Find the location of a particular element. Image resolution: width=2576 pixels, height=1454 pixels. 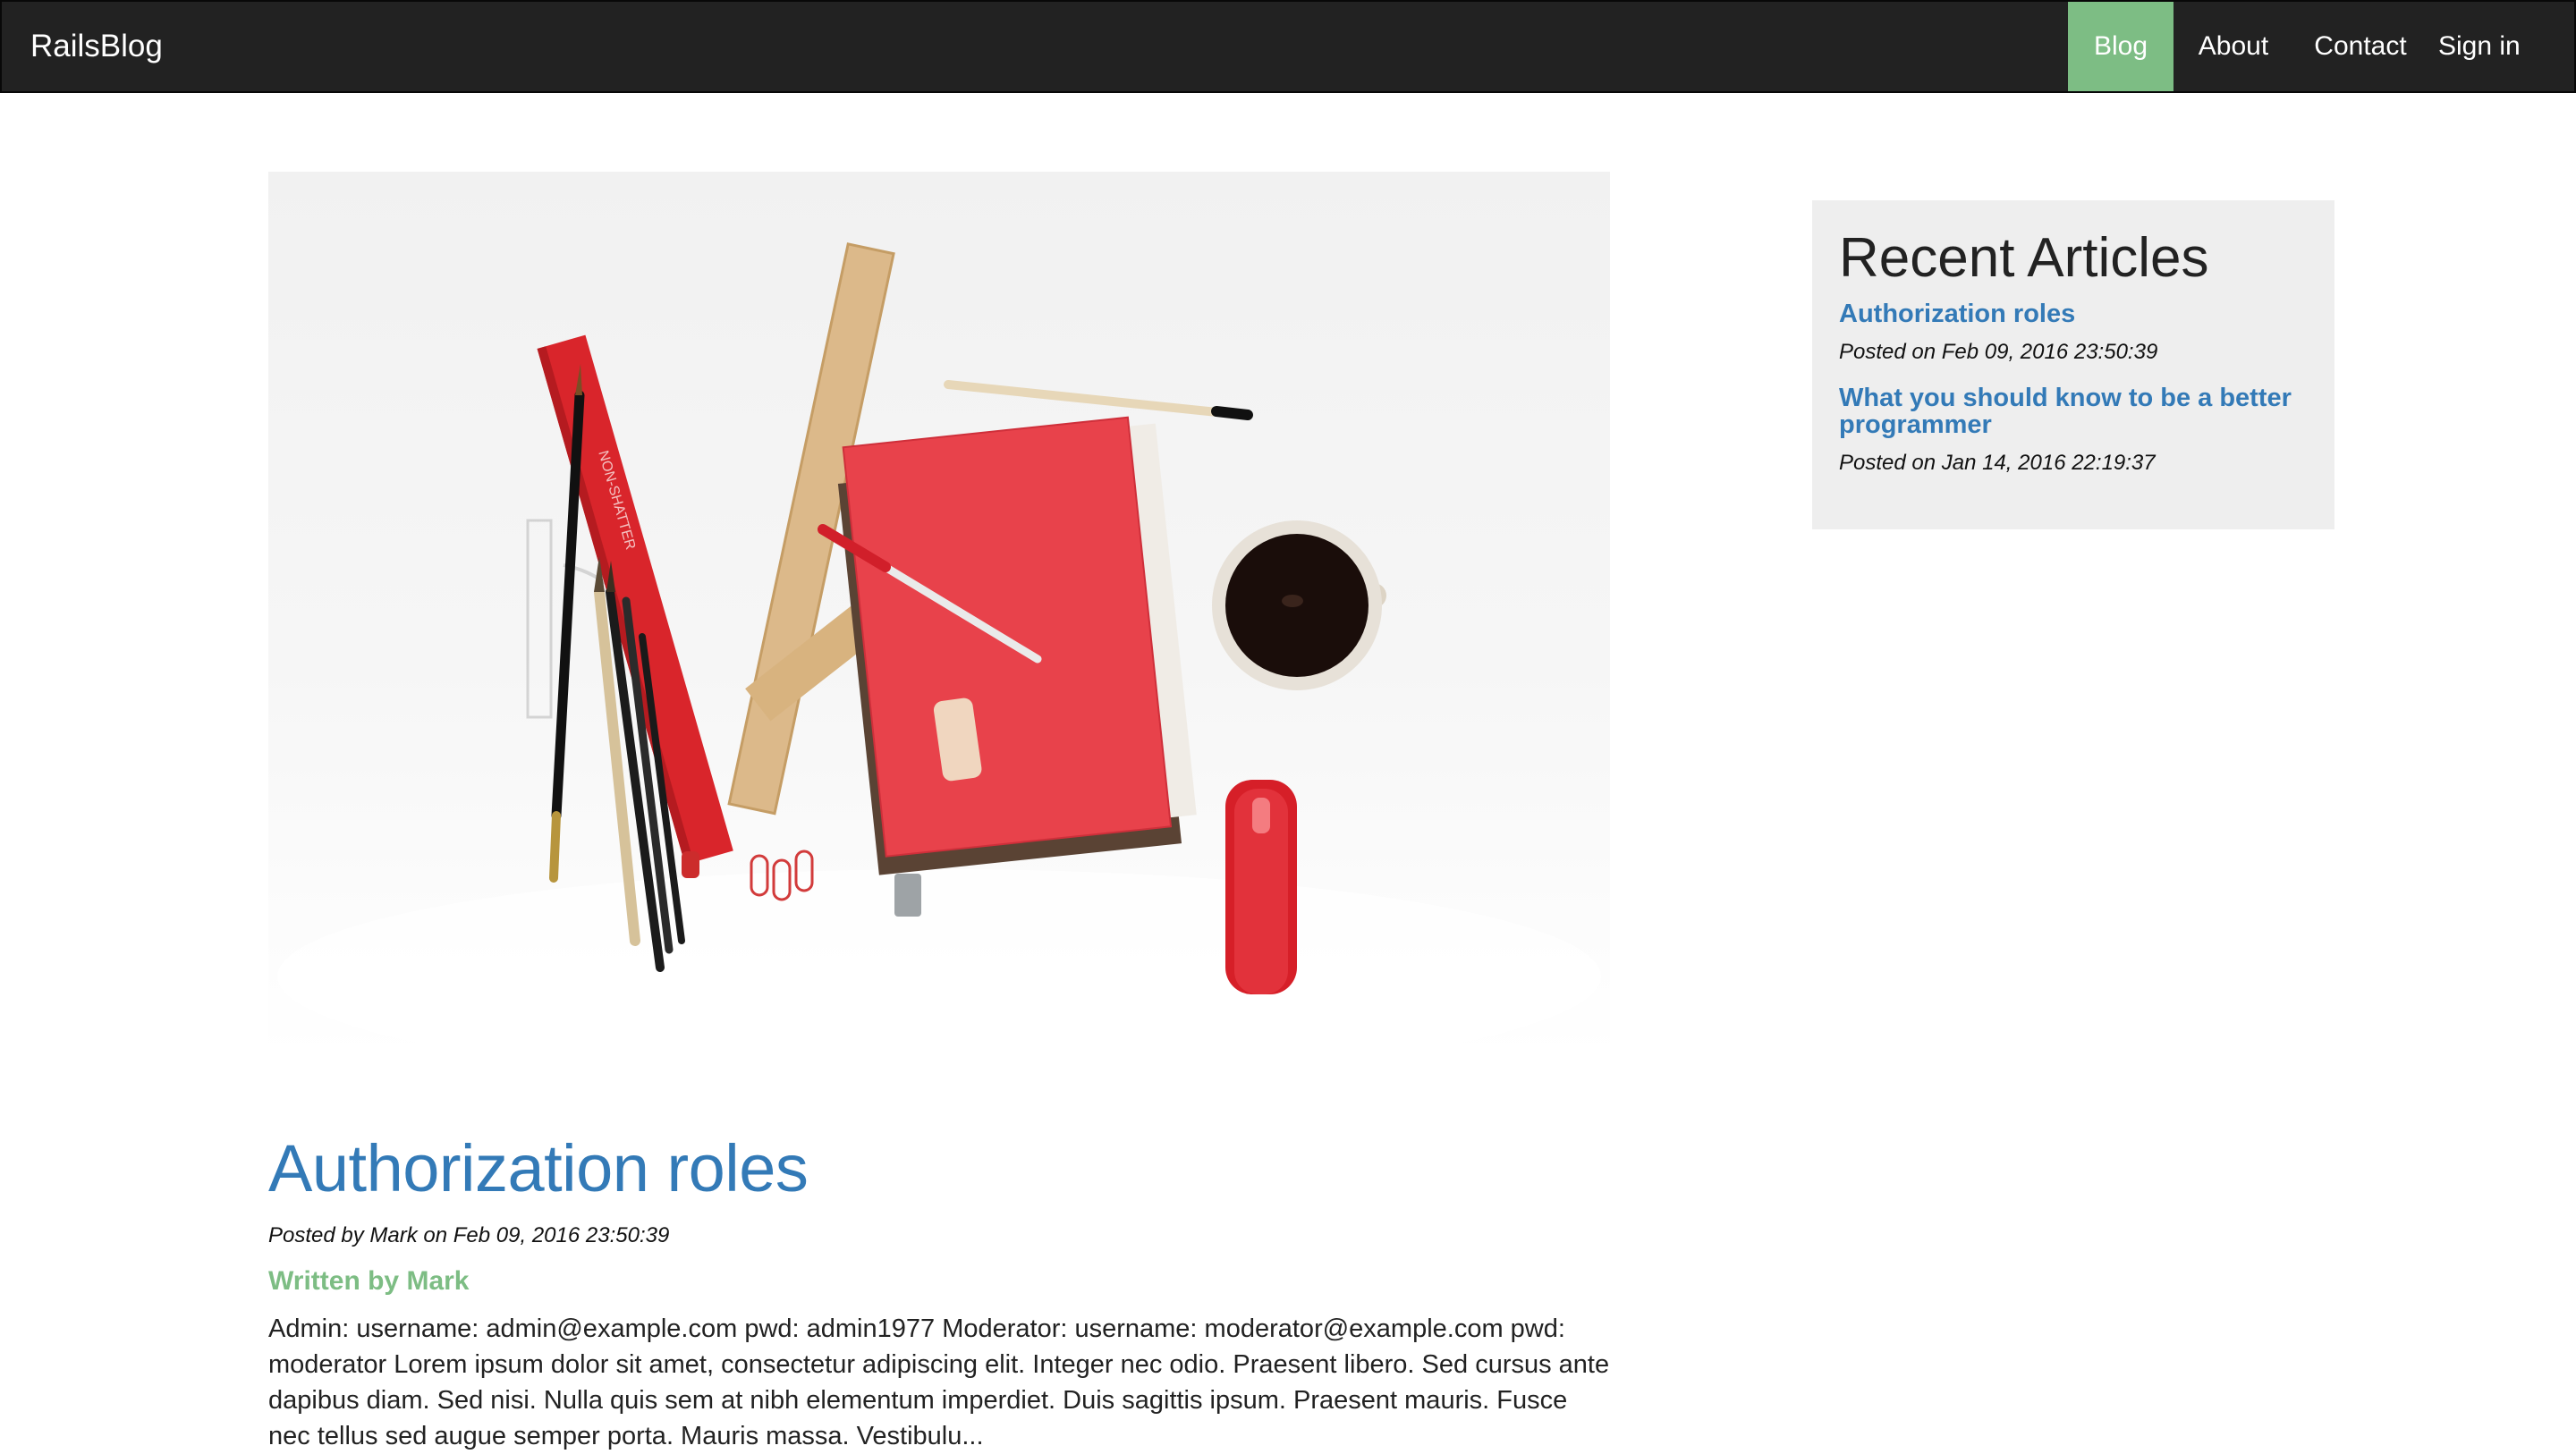

nav-links: Blog About Contact Sign in is located at coordinates (2321, 46).